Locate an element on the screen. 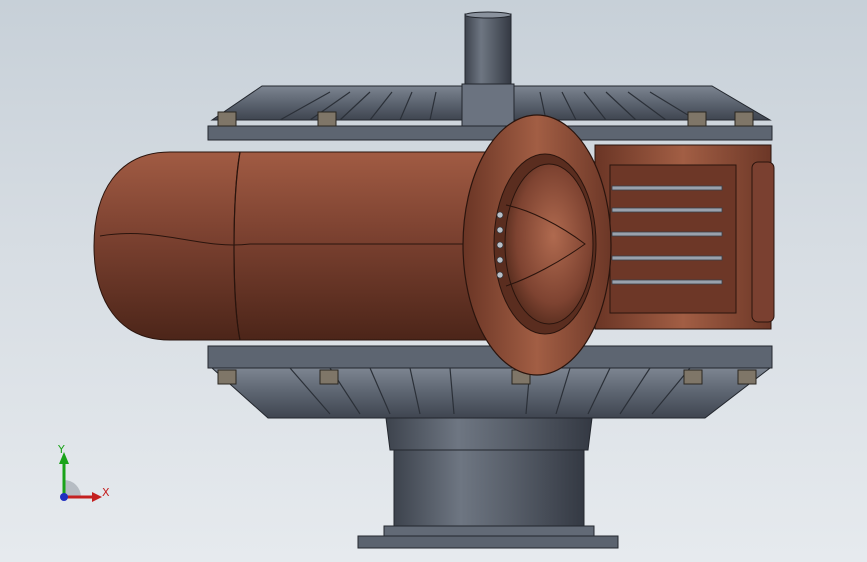  upper-flange is located at coordinates (490, 133).